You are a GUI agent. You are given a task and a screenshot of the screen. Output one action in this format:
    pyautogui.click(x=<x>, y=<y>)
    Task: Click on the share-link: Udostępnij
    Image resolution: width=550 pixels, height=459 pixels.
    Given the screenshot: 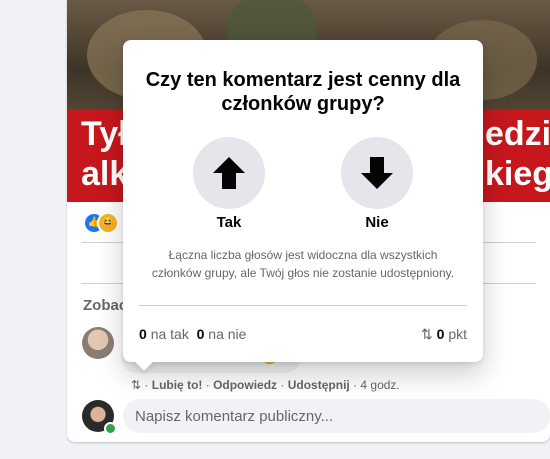 What is the action you would take?
    pyautogui.click(x=319, y=385)
    